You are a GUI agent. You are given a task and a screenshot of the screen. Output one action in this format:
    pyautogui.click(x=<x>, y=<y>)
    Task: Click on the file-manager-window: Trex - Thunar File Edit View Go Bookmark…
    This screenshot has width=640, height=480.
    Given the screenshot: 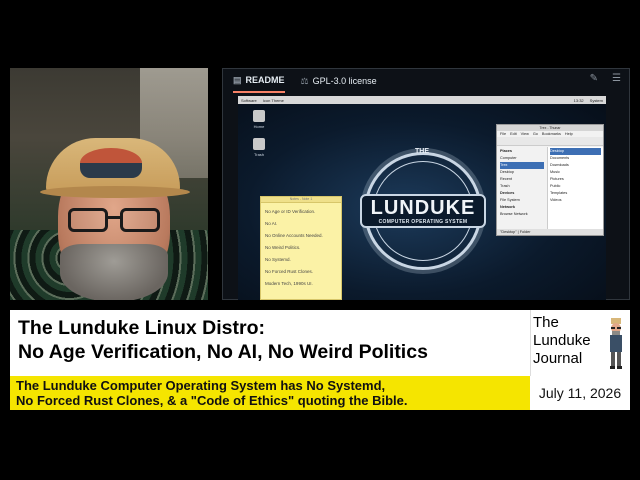 What is the action you would take?
    pyautogui.click(x=550, y=180)
    